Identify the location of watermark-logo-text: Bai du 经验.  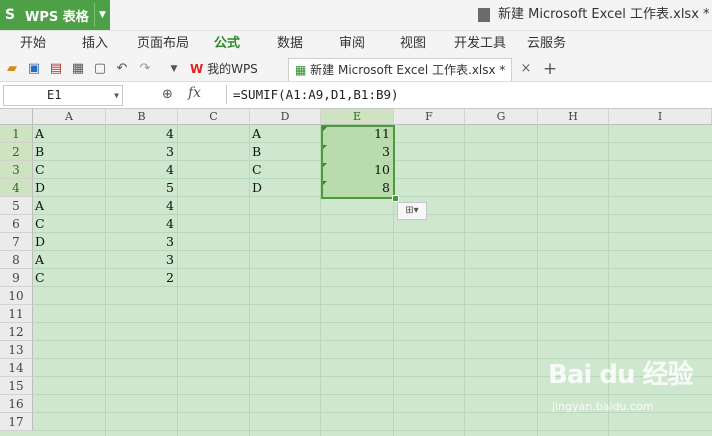
(620, 375).